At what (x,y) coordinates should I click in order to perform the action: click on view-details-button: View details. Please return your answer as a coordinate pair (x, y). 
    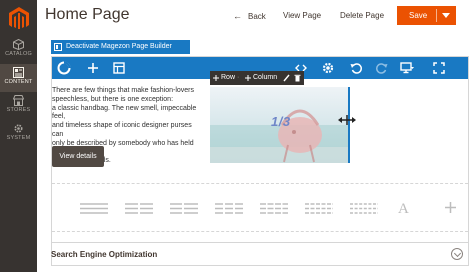
    Looking at the image, I should click on (78, 156).